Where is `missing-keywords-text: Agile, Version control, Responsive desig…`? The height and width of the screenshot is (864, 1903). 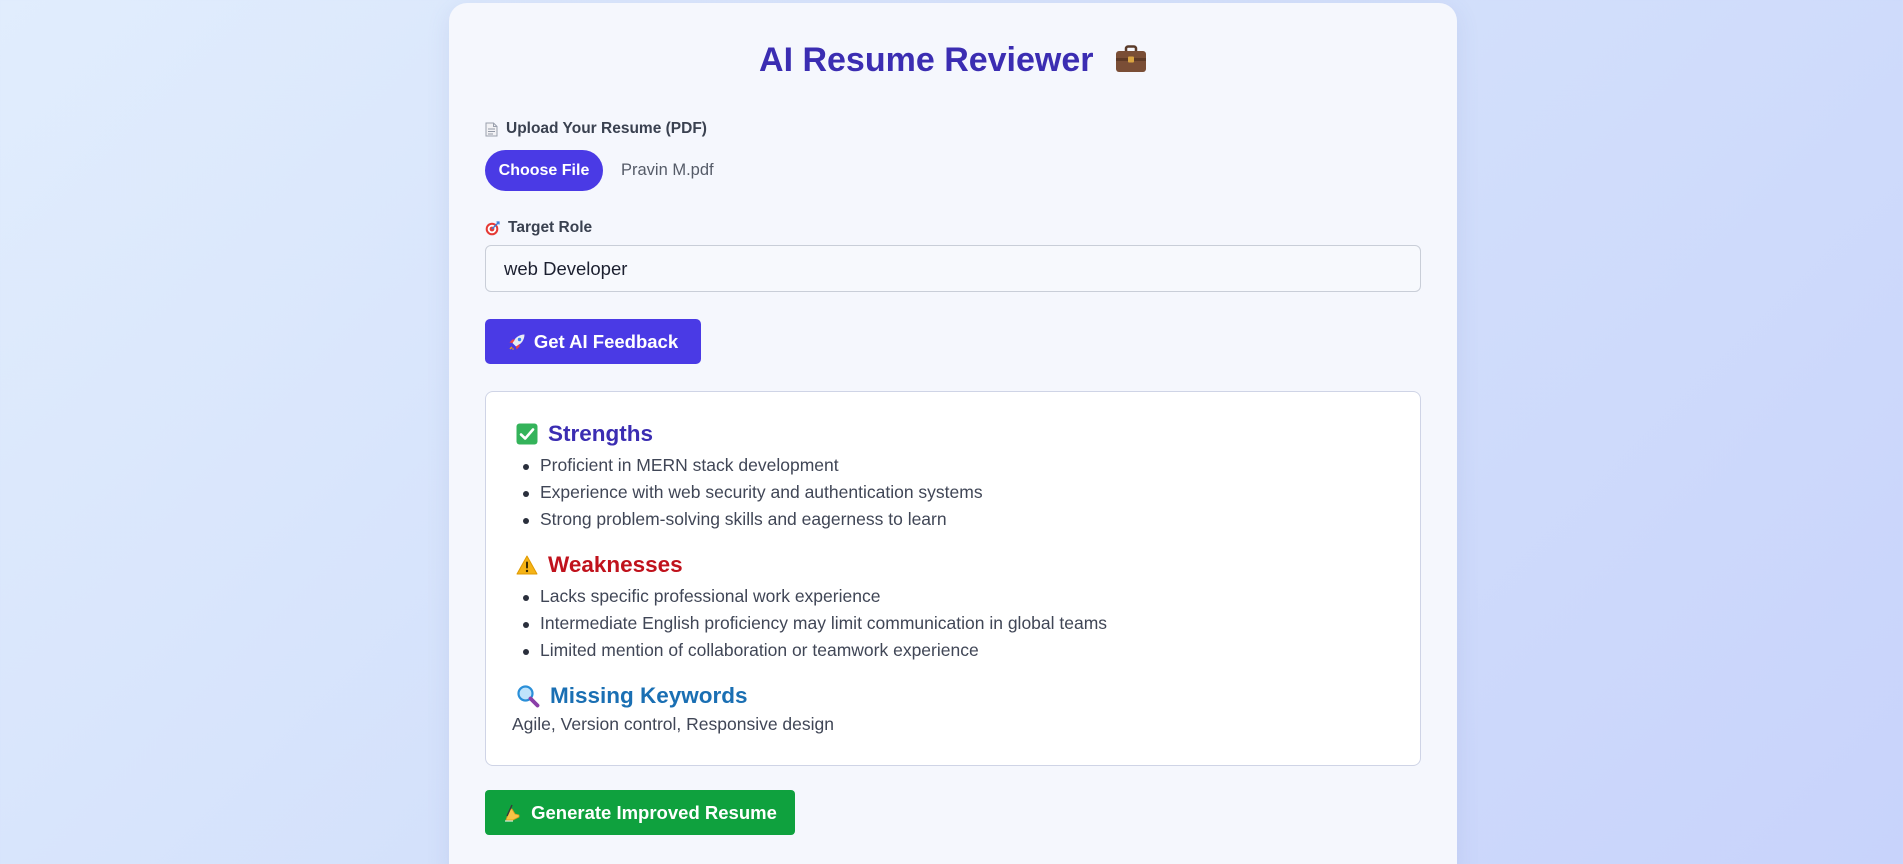
missing-keywords-text: Agile, Version control, Responsive desig… is located at coordinates (673, 724).